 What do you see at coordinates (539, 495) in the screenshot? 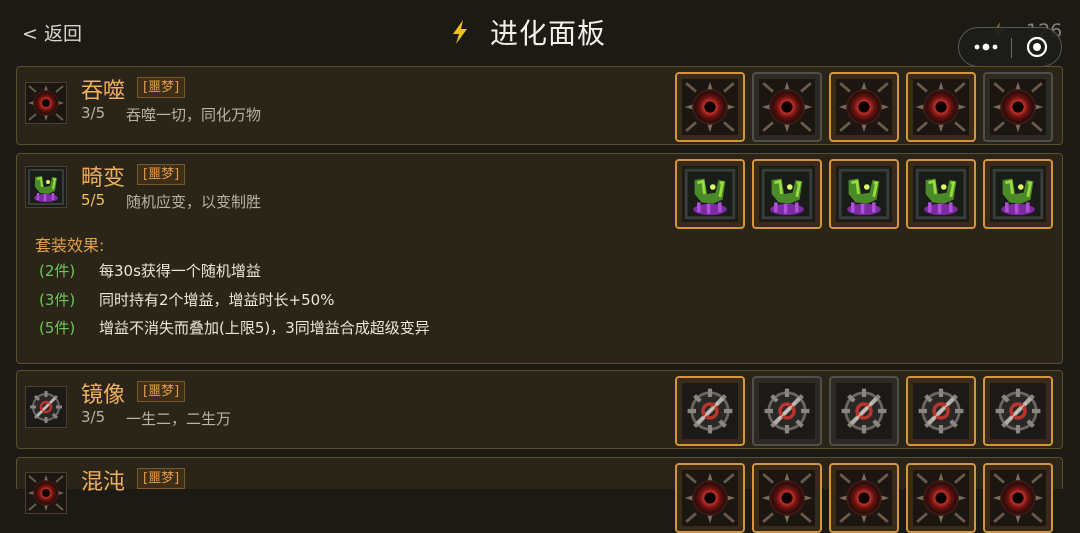
I see `evolution-panel-chaos: 混沌 [噩梦]` at bounding box center [539, 495].